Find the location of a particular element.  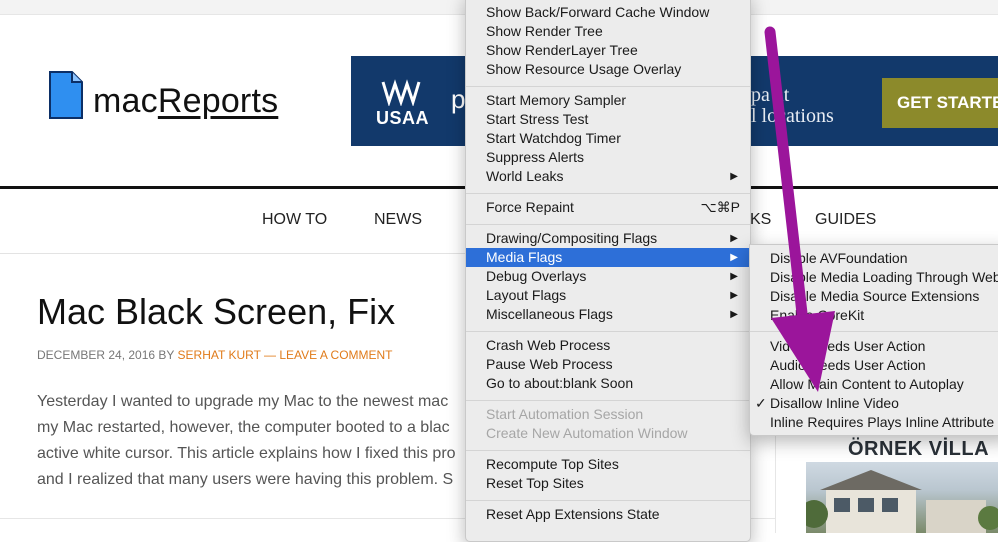

article-date: DECEMBER 24, 2016 is located at coordinates (96, 355).